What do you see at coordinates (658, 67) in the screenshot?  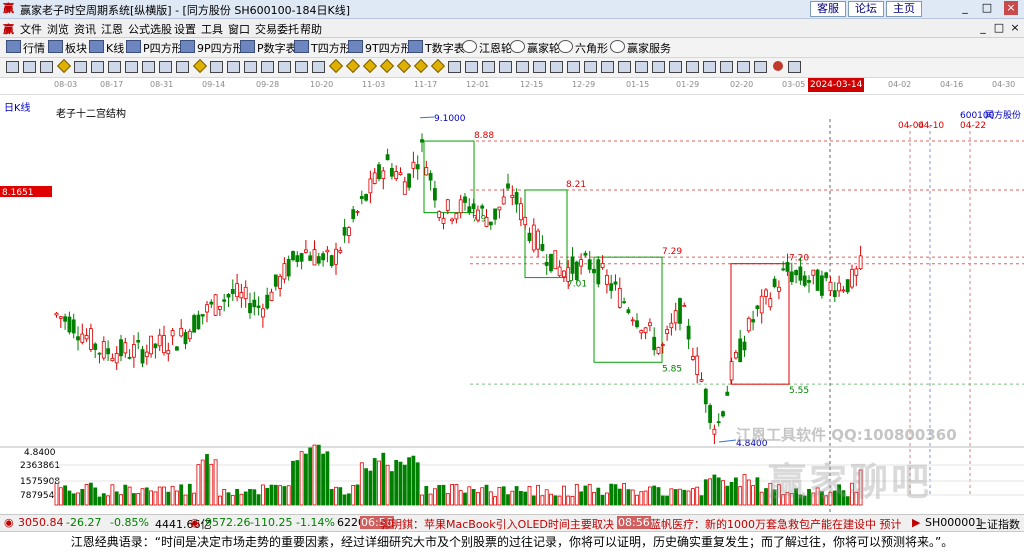 I see `draw-tool-39-icon` at bounding box center [658, 67].